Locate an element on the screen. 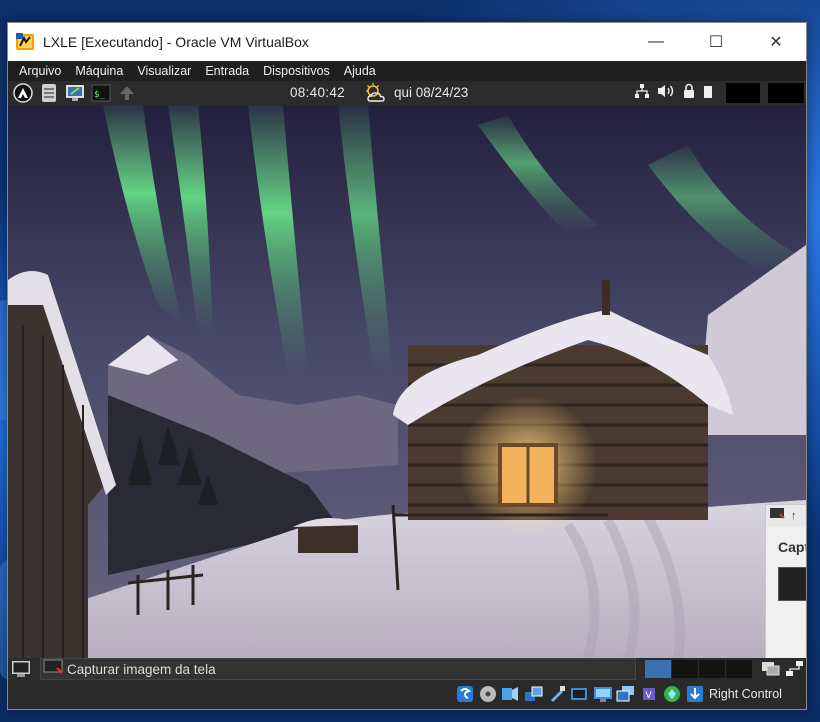 The width and height of the screenshot is (820, 722). close-button: ✕ is located at coordinates (776, 42).